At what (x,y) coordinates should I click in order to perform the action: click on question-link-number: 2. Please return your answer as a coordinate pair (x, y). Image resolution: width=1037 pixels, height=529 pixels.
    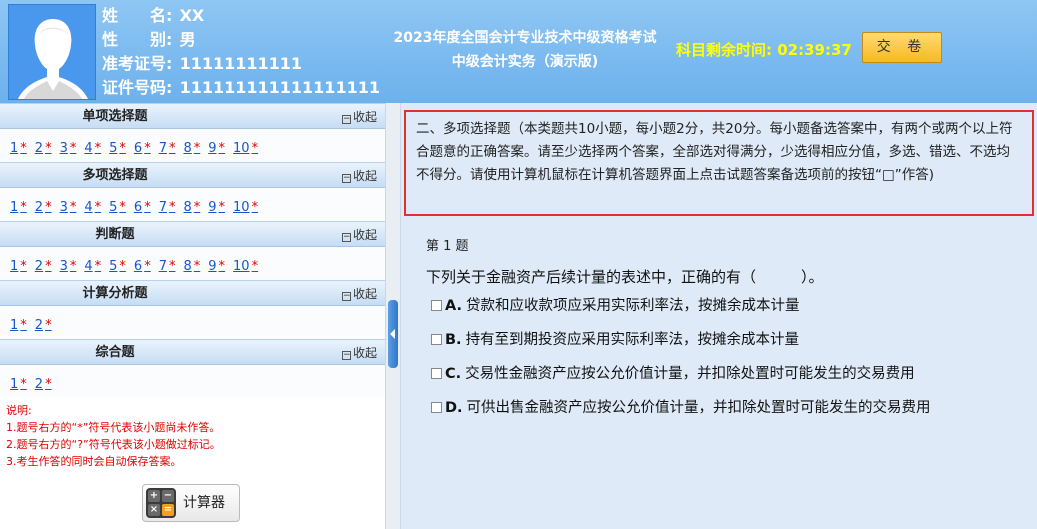
    Looking at the image, I should click on (39, 266).